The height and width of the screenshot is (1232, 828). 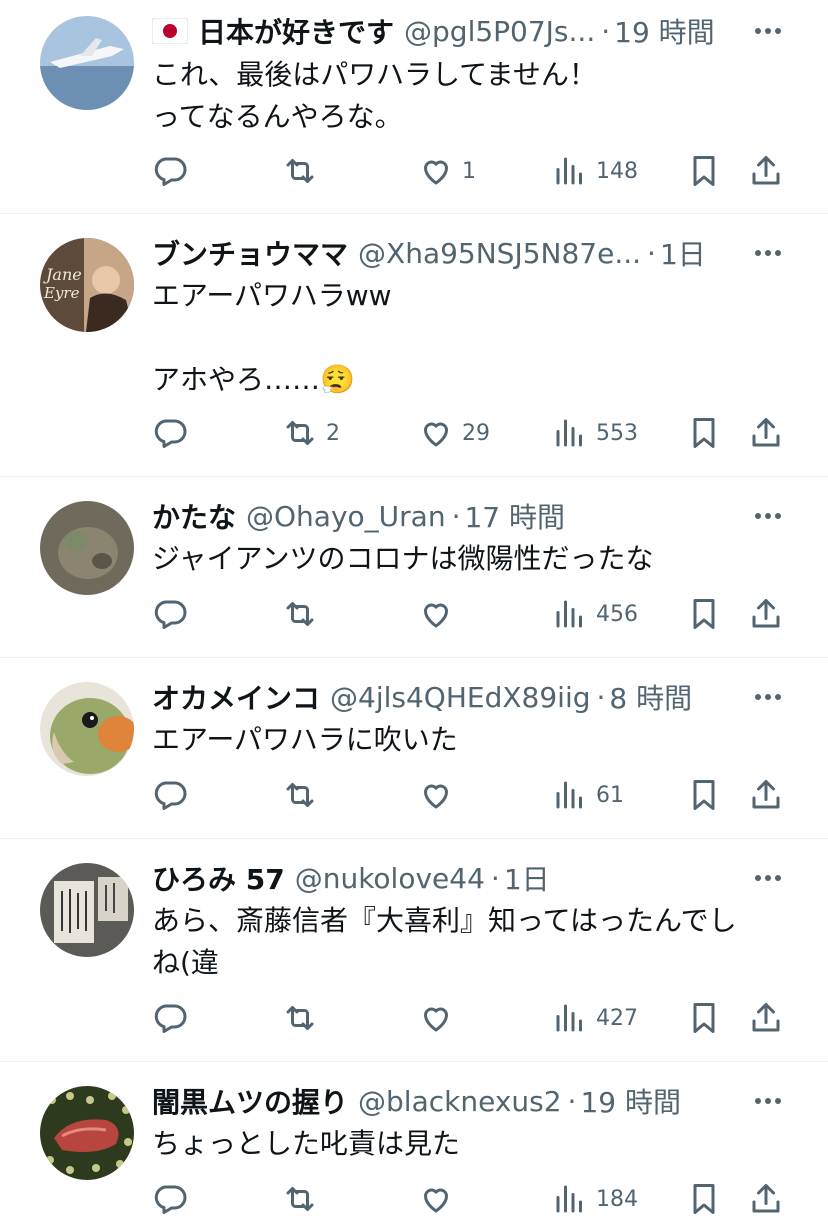 I want to click on user-name: オカメインコ, so click(x=236, y=697).